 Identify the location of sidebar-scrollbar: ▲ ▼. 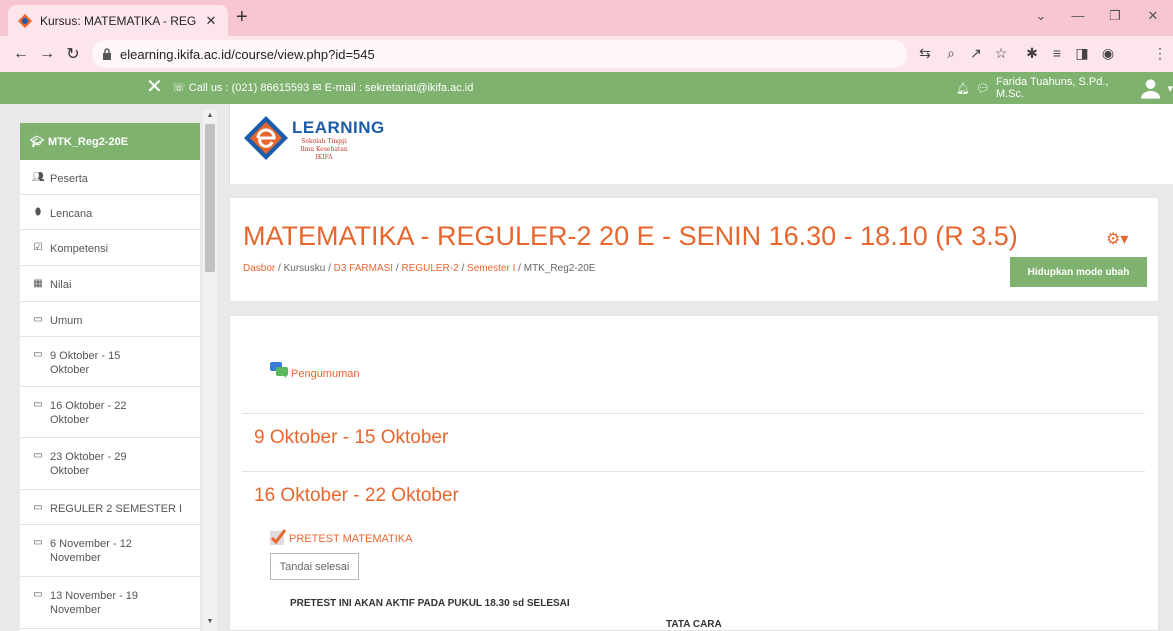
(210, 370).